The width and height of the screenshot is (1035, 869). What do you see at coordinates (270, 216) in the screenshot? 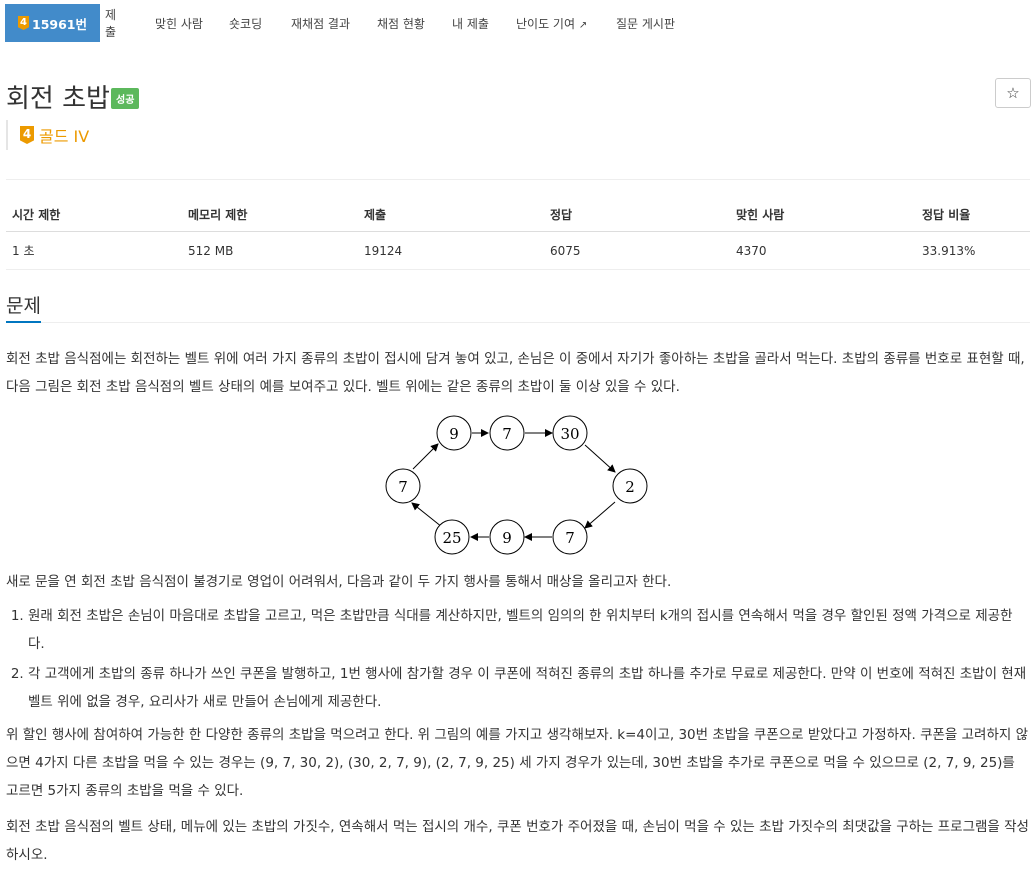
I see `header-memory-limit: 메모리 제한` at bounding box center [270, 216].